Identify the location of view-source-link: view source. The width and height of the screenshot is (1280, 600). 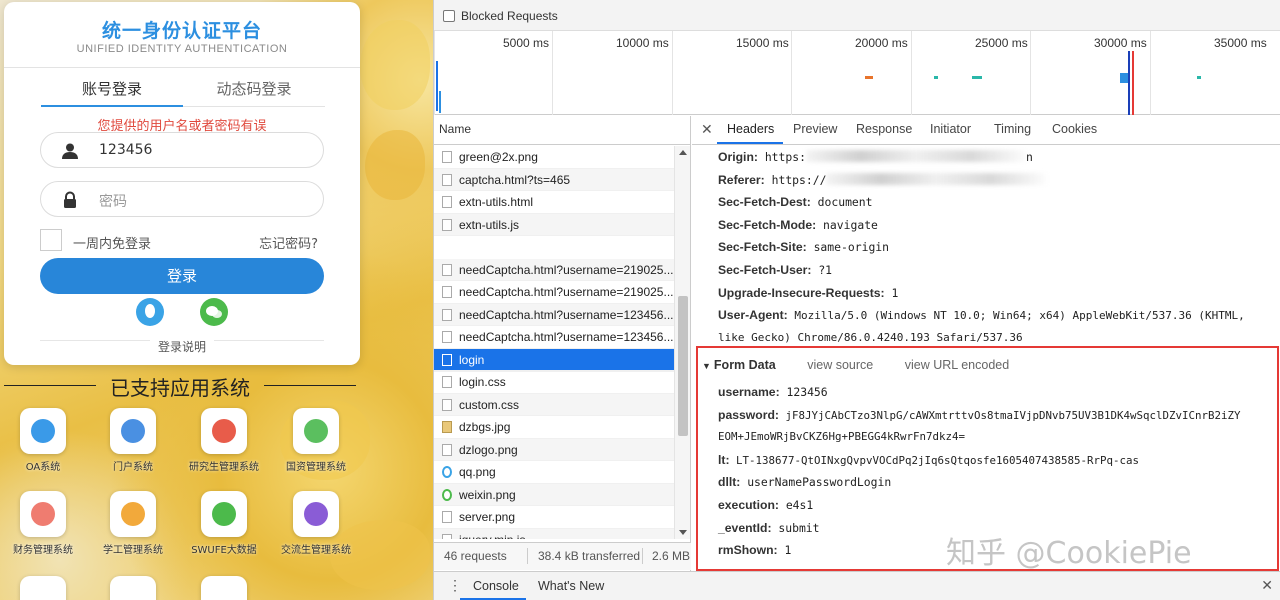
(840, 365).